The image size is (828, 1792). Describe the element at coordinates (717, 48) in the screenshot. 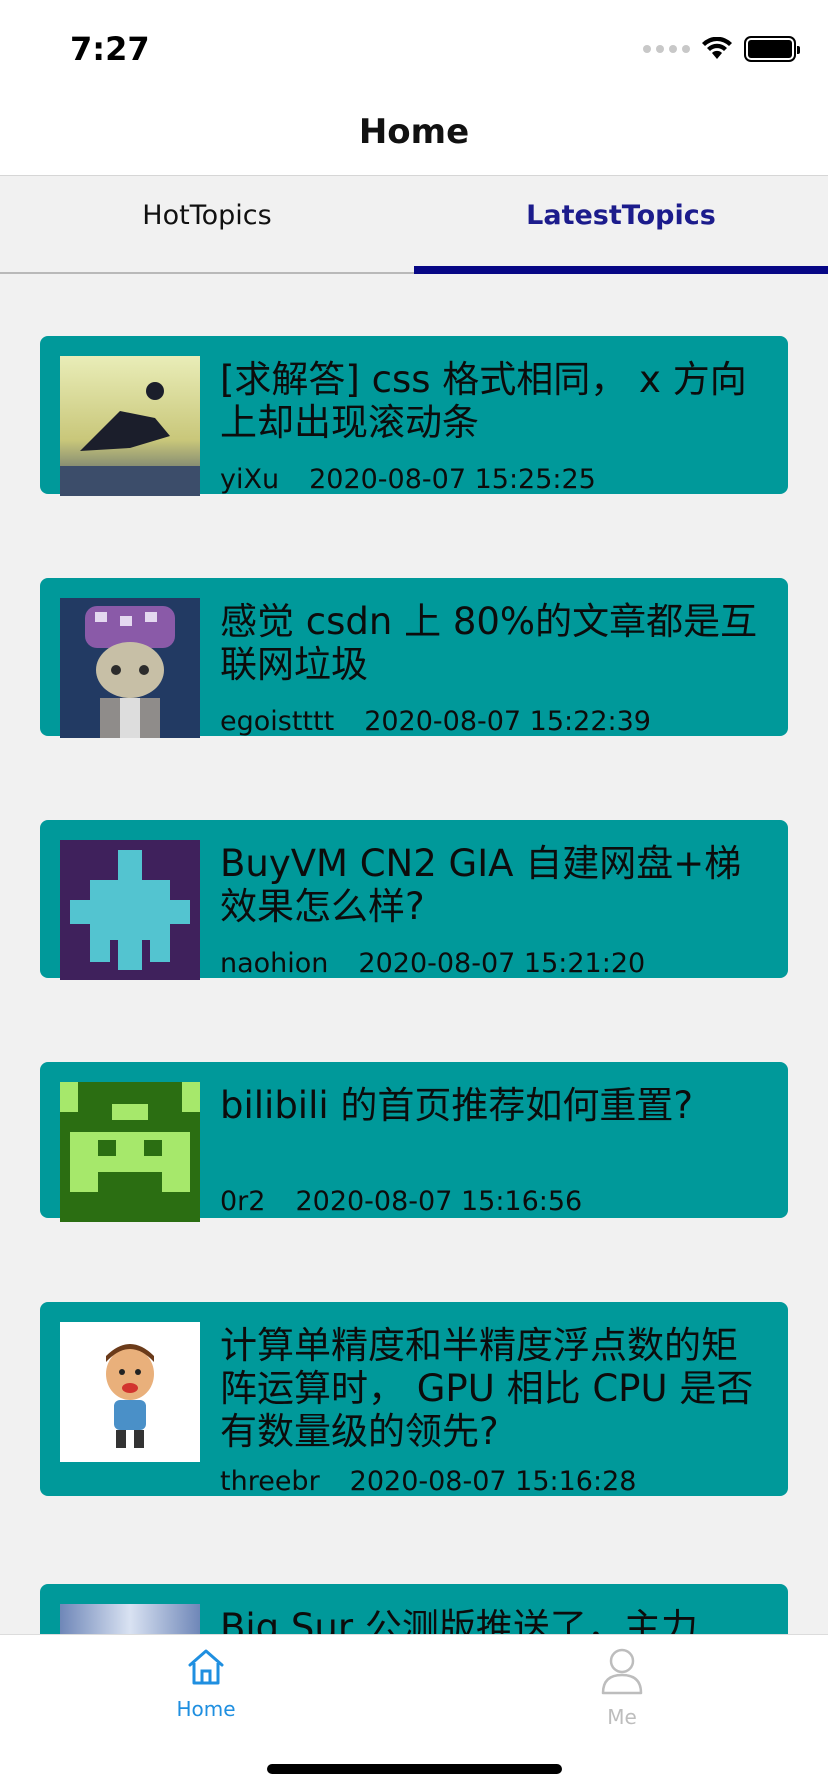

I see `wifi-icon` at that location.